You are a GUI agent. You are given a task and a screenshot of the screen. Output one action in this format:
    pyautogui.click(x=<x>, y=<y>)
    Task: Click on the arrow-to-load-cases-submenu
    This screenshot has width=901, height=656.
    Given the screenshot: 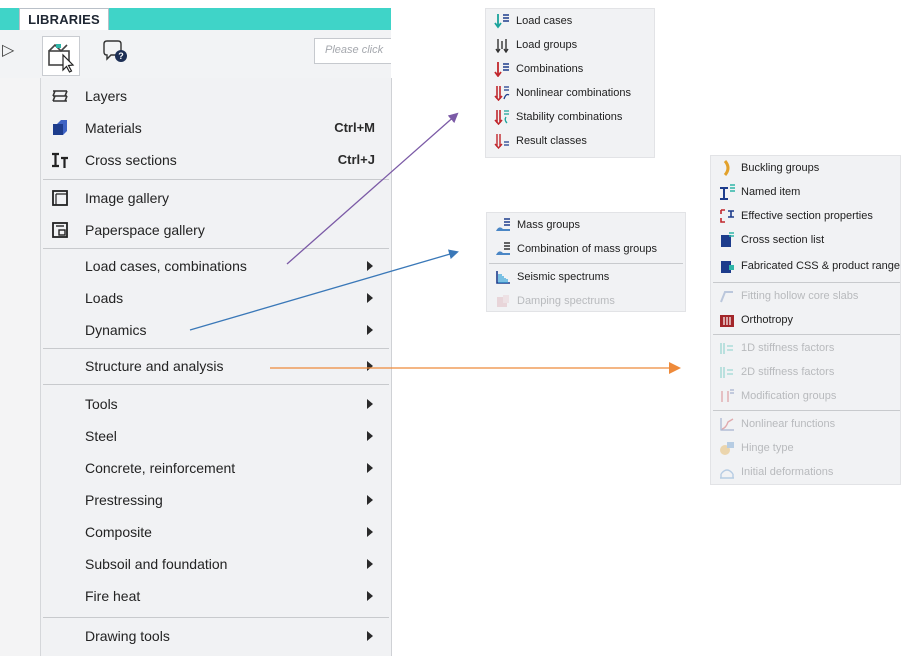 What is the action you would take?
    pyautogui.click(x=372, y=188)
    